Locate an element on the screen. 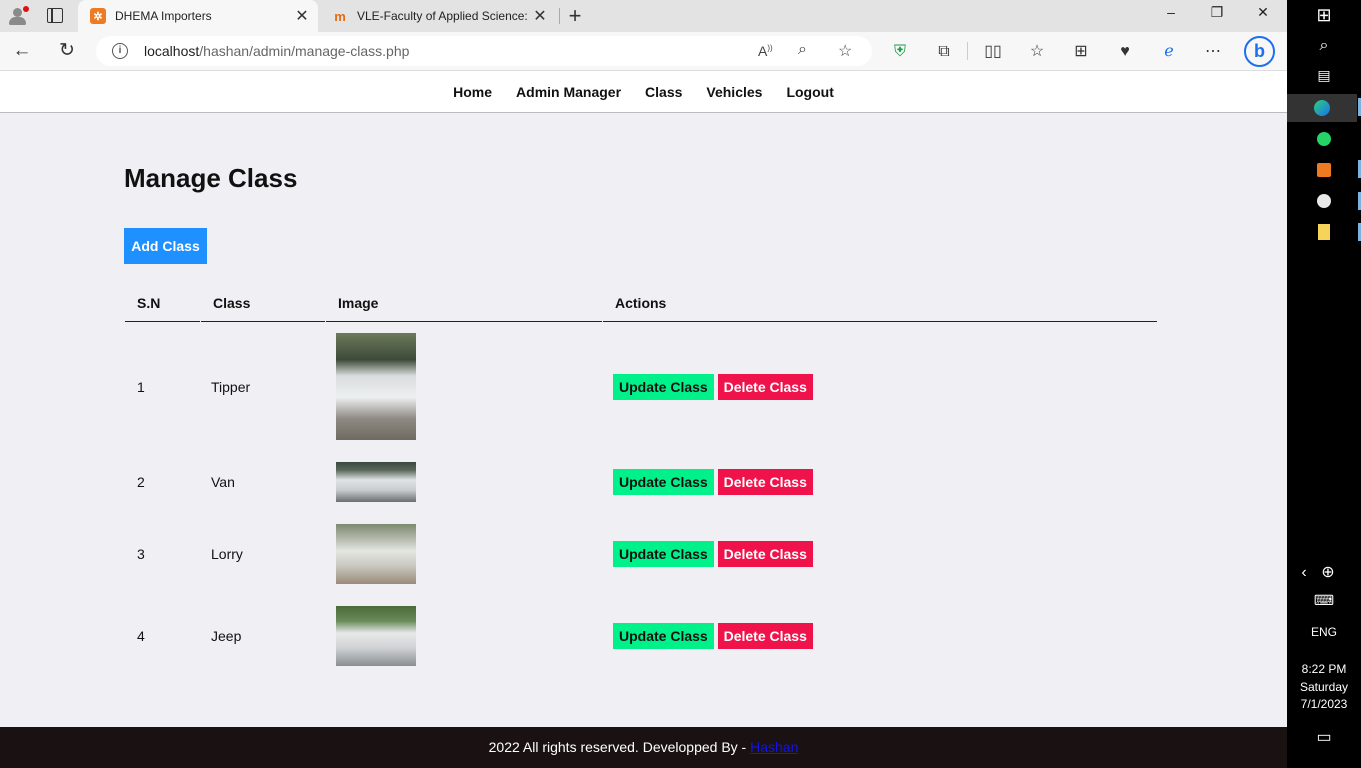  footer-author-link: Hashan is located at coordinates (774, 747).